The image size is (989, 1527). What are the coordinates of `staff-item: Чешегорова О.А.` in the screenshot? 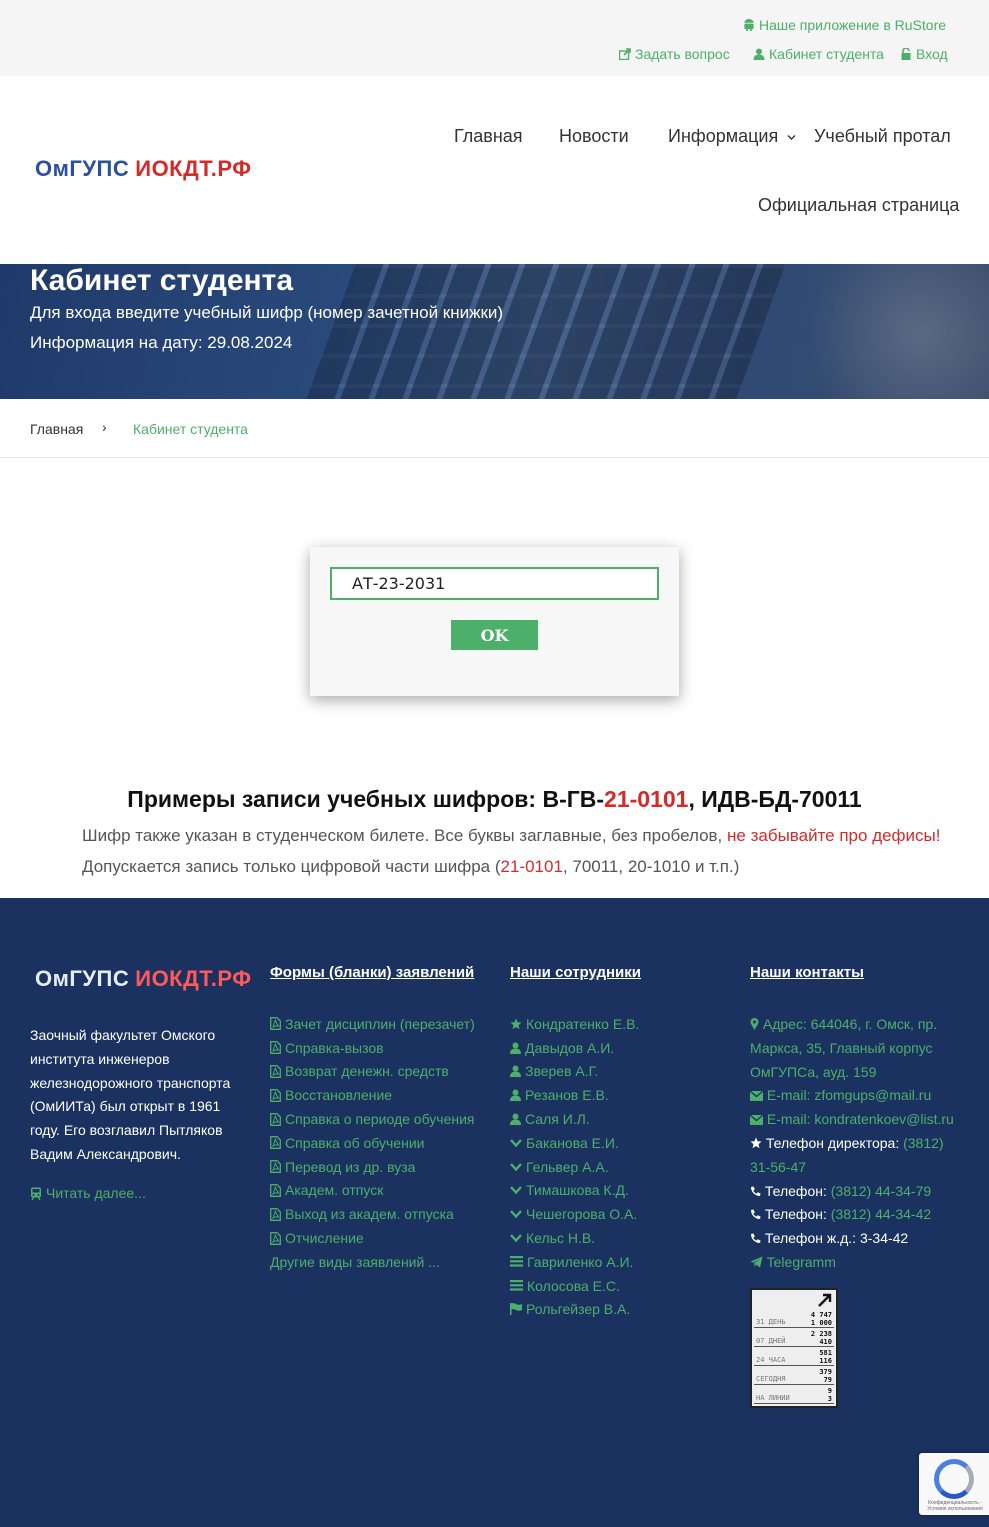 It's located at (574, 1214).